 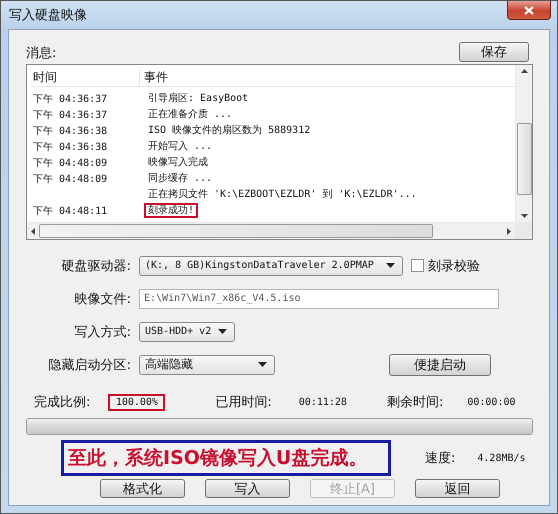 I want to click on column-header: 事件, so click(x=153, y=77).